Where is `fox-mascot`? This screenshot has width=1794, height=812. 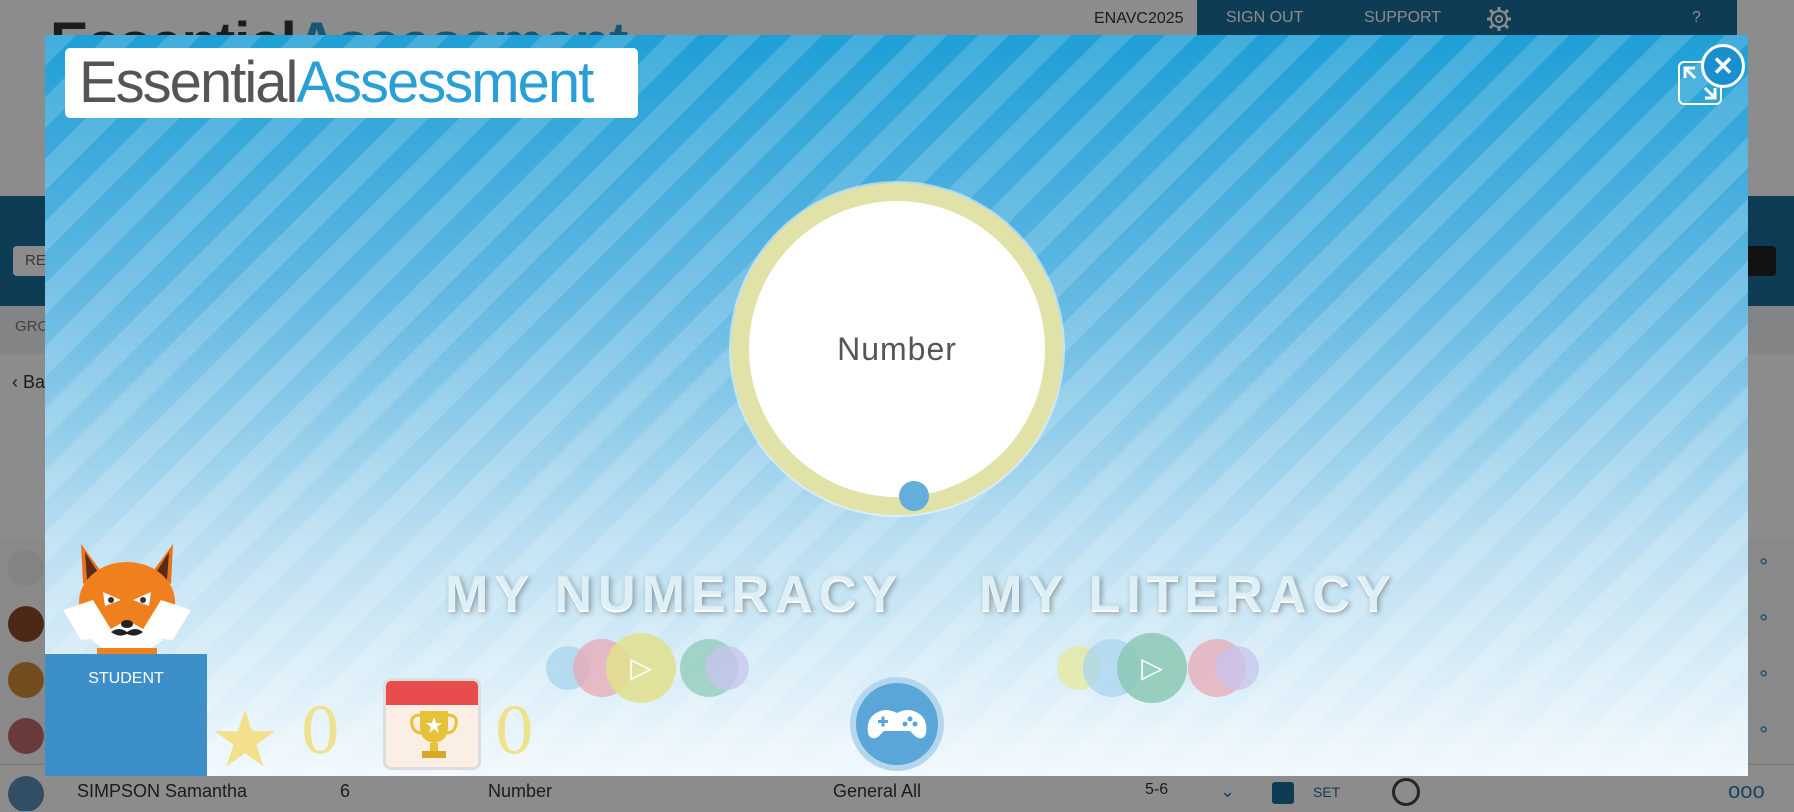 fox-mascot is located at coordinates (127, 604).